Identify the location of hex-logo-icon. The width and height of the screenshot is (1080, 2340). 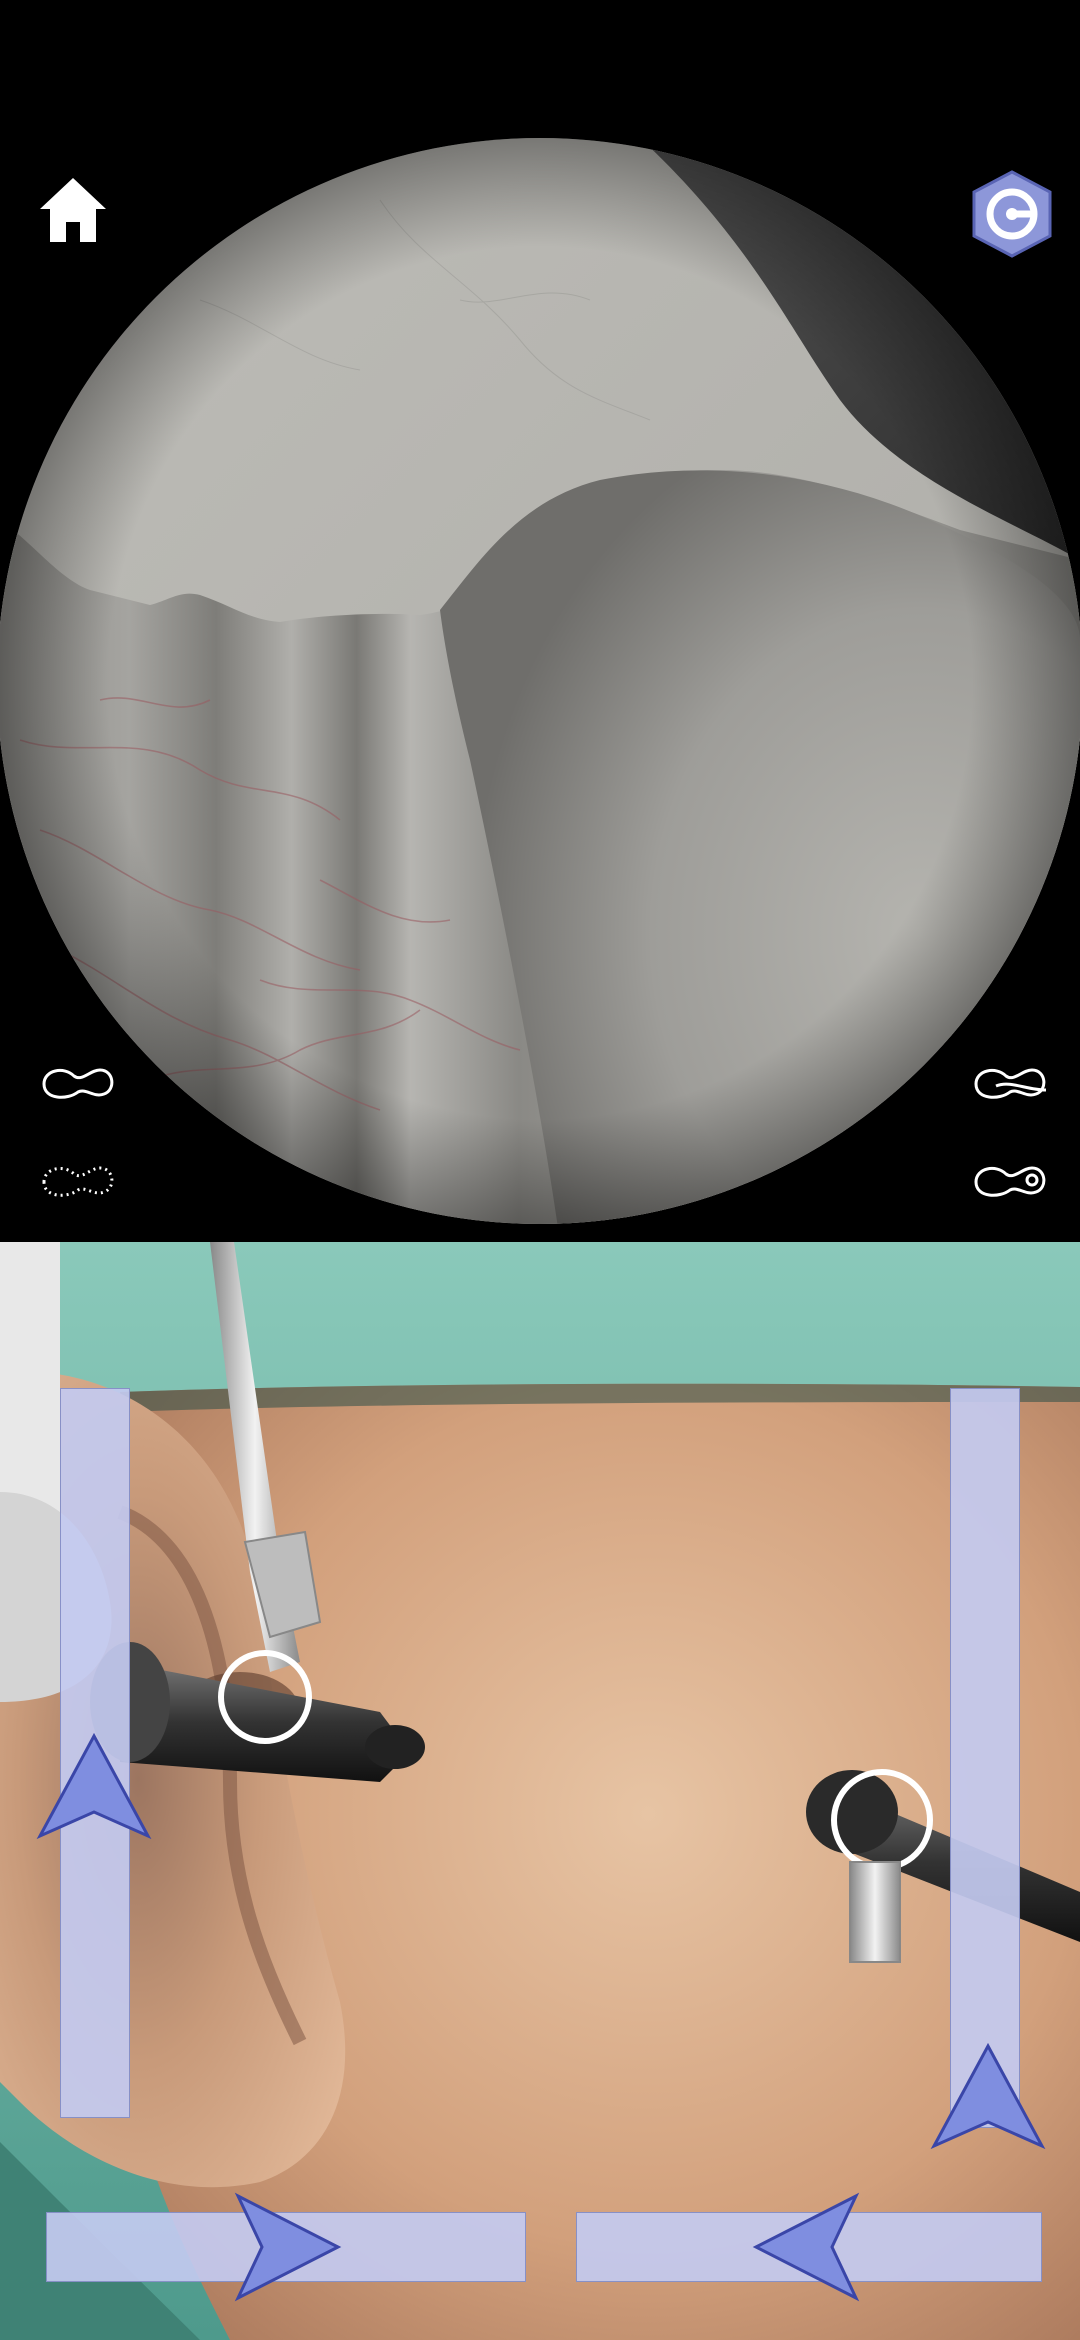
(1012, 214).